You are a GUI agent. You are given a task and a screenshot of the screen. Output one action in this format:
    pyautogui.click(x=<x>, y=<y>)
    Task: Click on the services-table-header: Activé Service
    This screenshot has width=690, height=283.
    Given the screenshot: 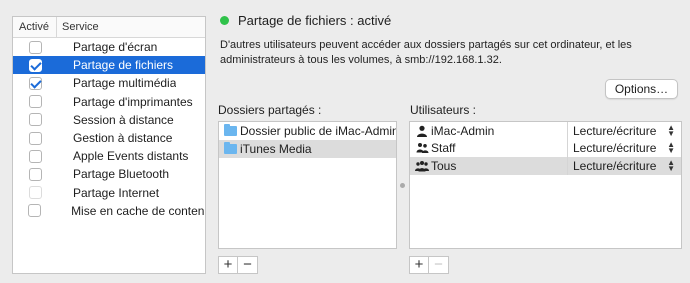 What is the action you would take?
    pyautogui.click(x=109, y=27)
    